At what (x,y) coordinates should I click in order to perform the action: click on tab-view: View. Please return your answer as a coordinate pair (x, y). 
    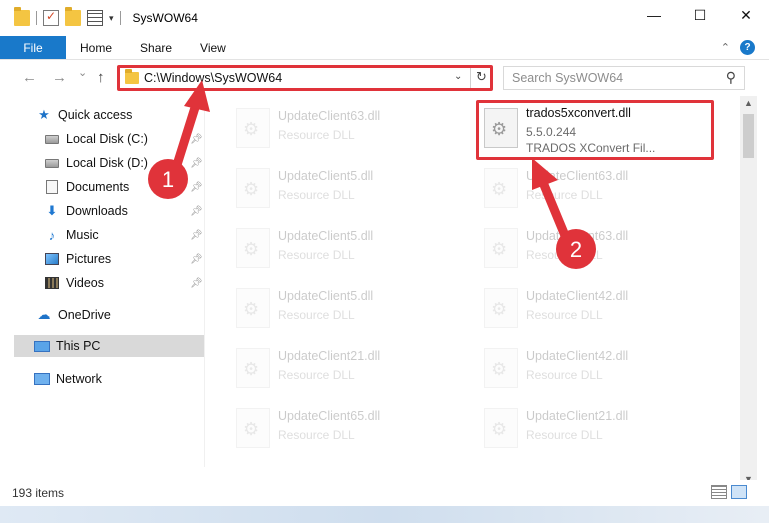
    Looking at the image, I should click on (213, 47).